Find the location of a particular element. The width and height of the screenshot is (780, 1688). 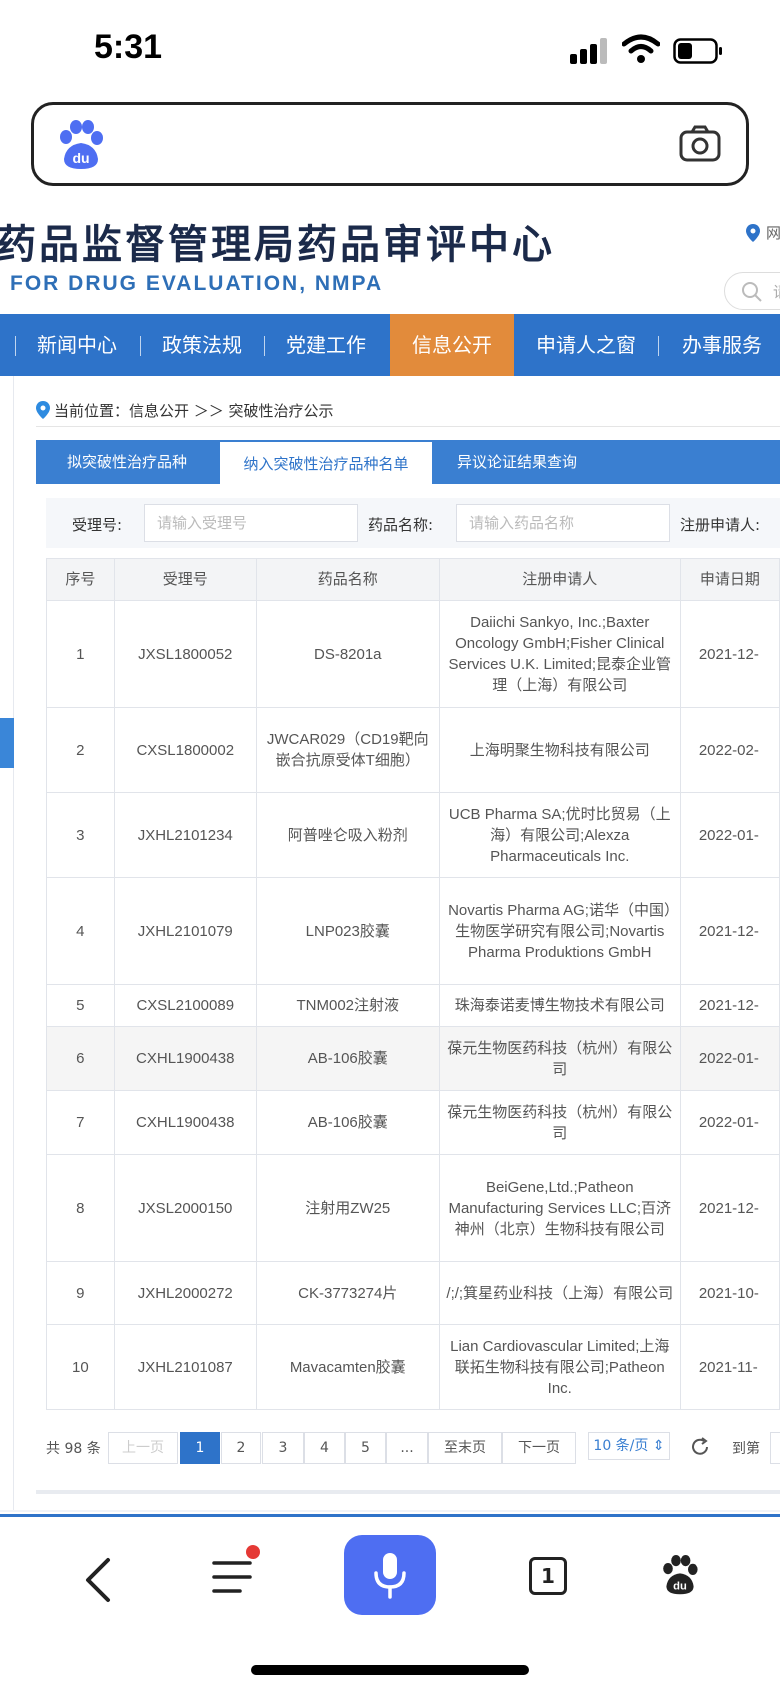

last-page-button: 至末页 is located at coordinates (465, 1448).